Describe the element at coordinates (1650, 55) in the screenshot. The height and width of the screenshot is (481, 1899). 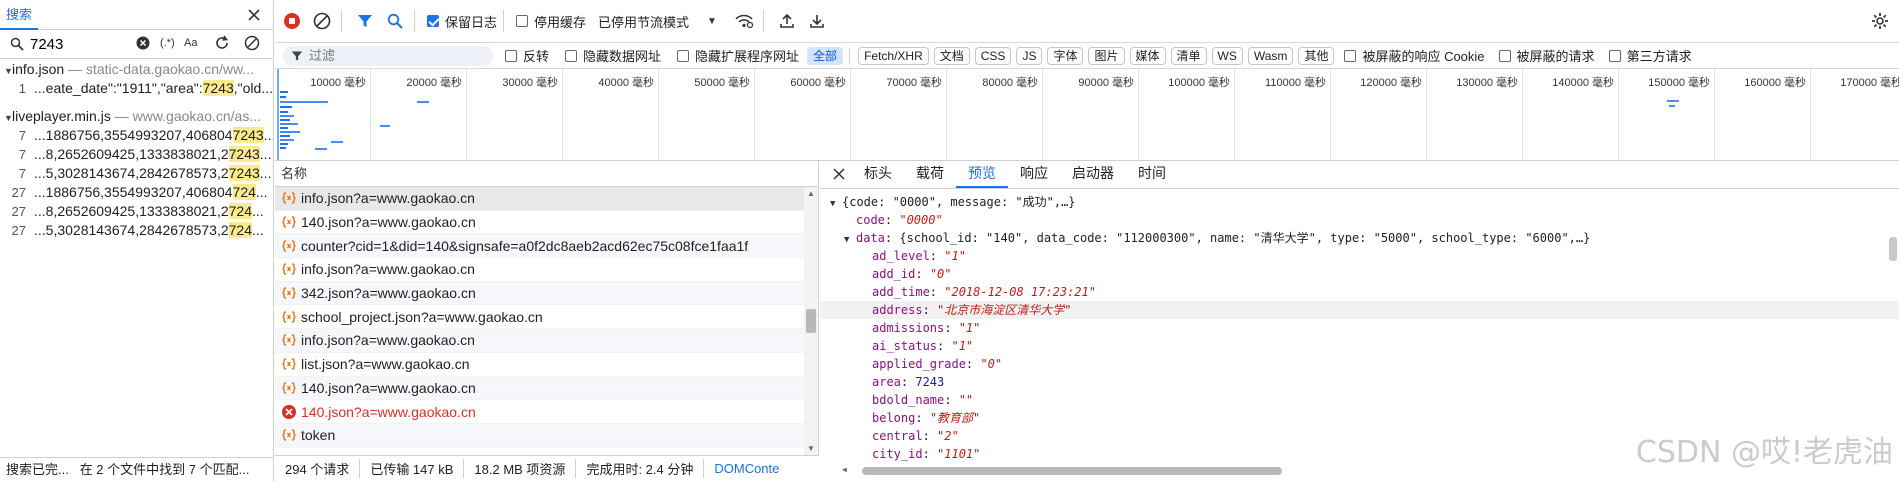
I see `third-party-checkbox: 第三方请求` at that location.